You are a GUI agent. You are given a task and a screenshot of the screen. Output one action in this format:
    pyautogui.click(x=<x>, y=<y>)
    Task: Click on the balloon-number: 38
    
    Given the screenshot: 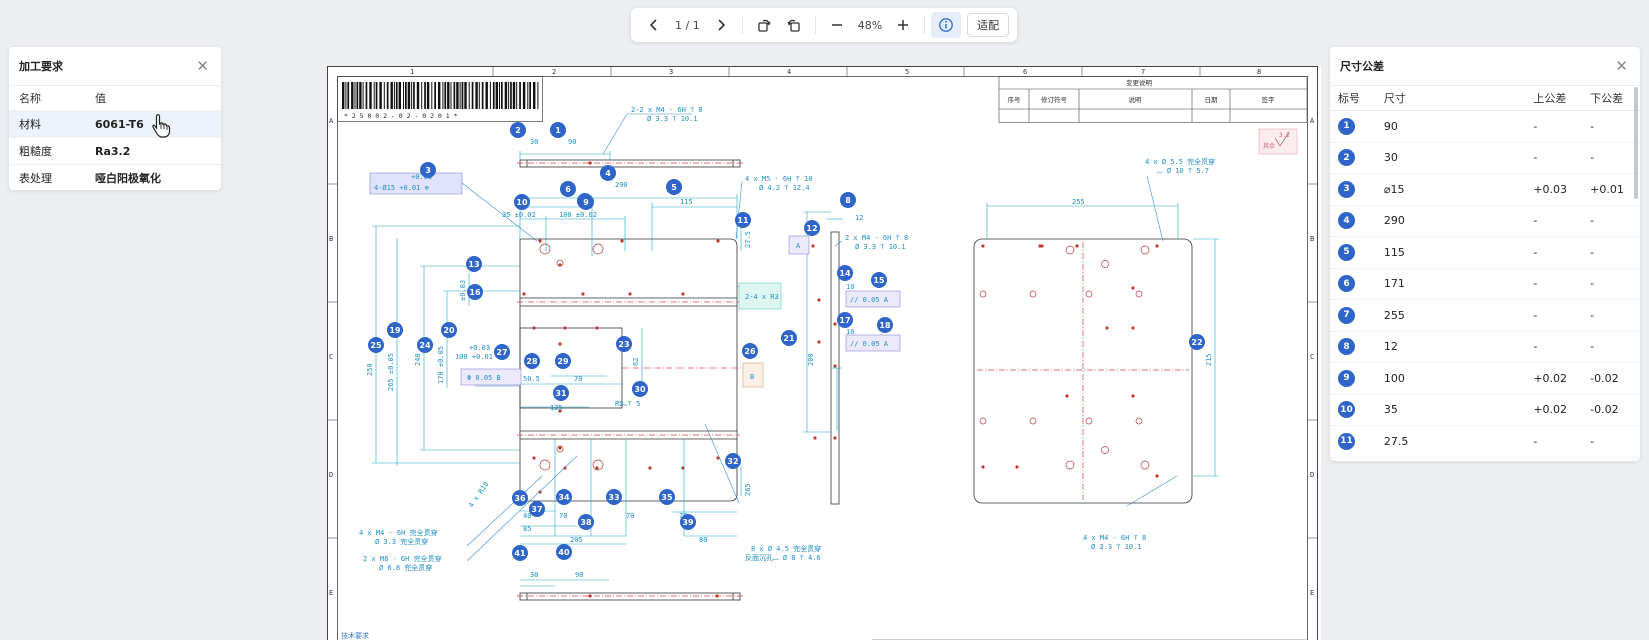 What is the action you would take?
    pyautogui.click(x=586, y=522)
    